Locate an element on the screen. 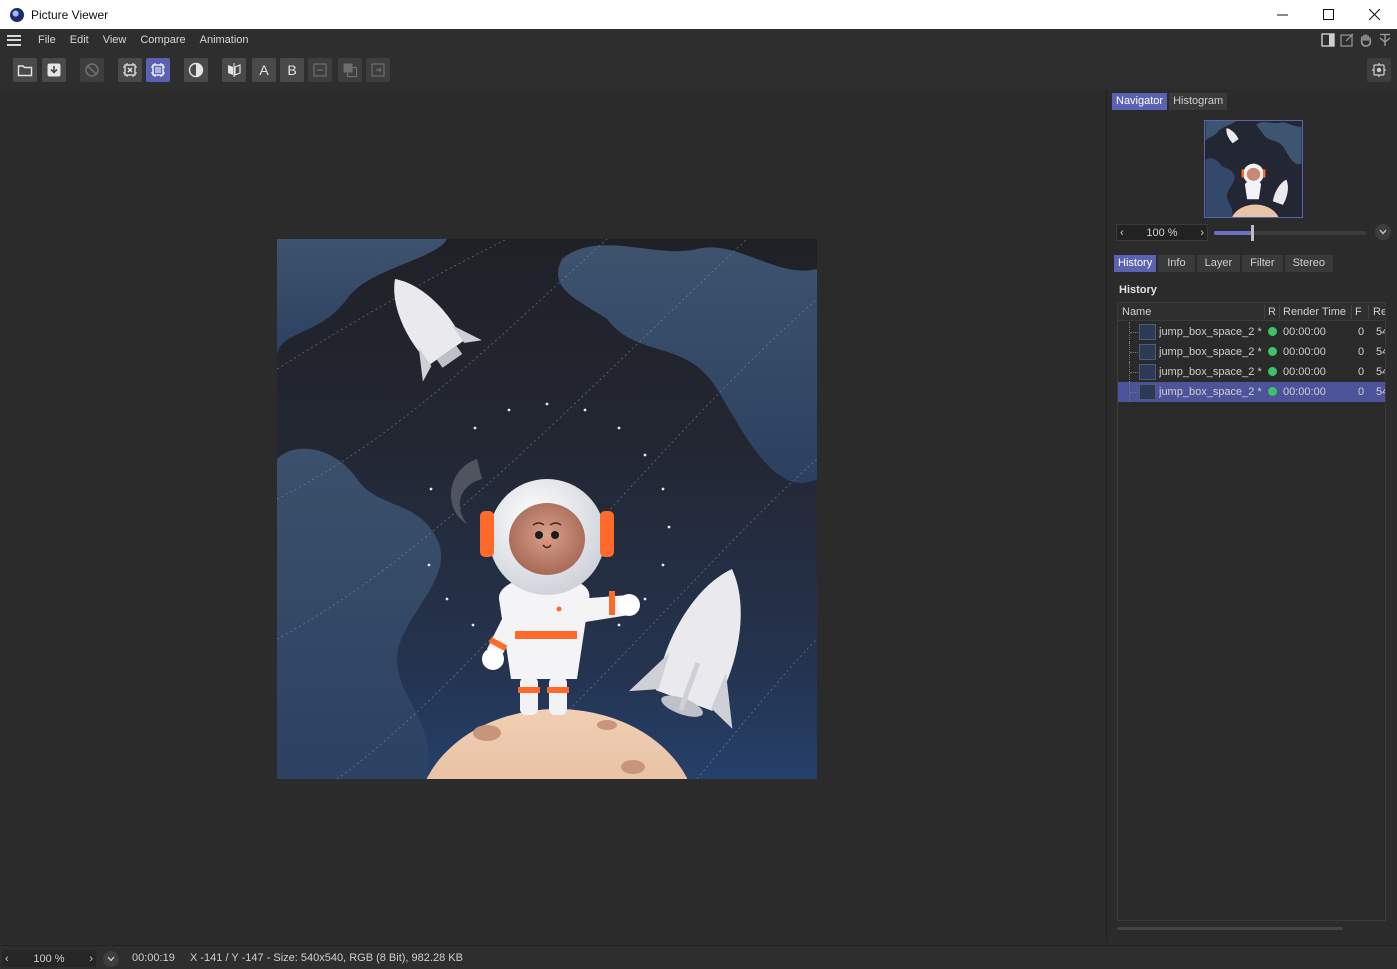 The image size is (1397, 969). status-zoom-field: ‹ 100 % › is located at coordinates (49, 958).